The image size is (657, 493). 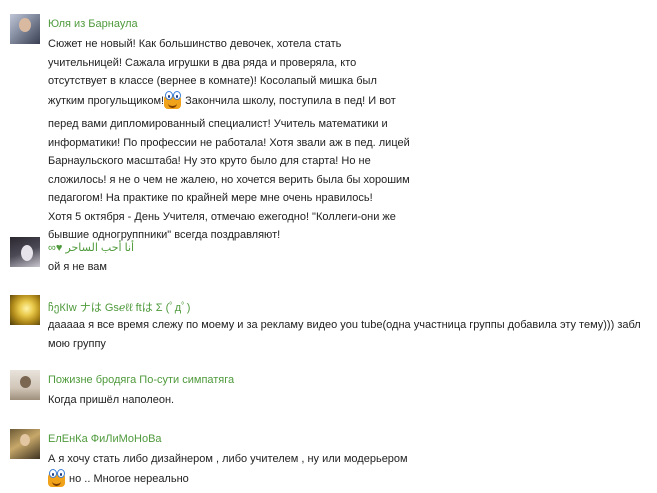 I want to click on comment-text: ой я не вам, so click(x=77, y=267).